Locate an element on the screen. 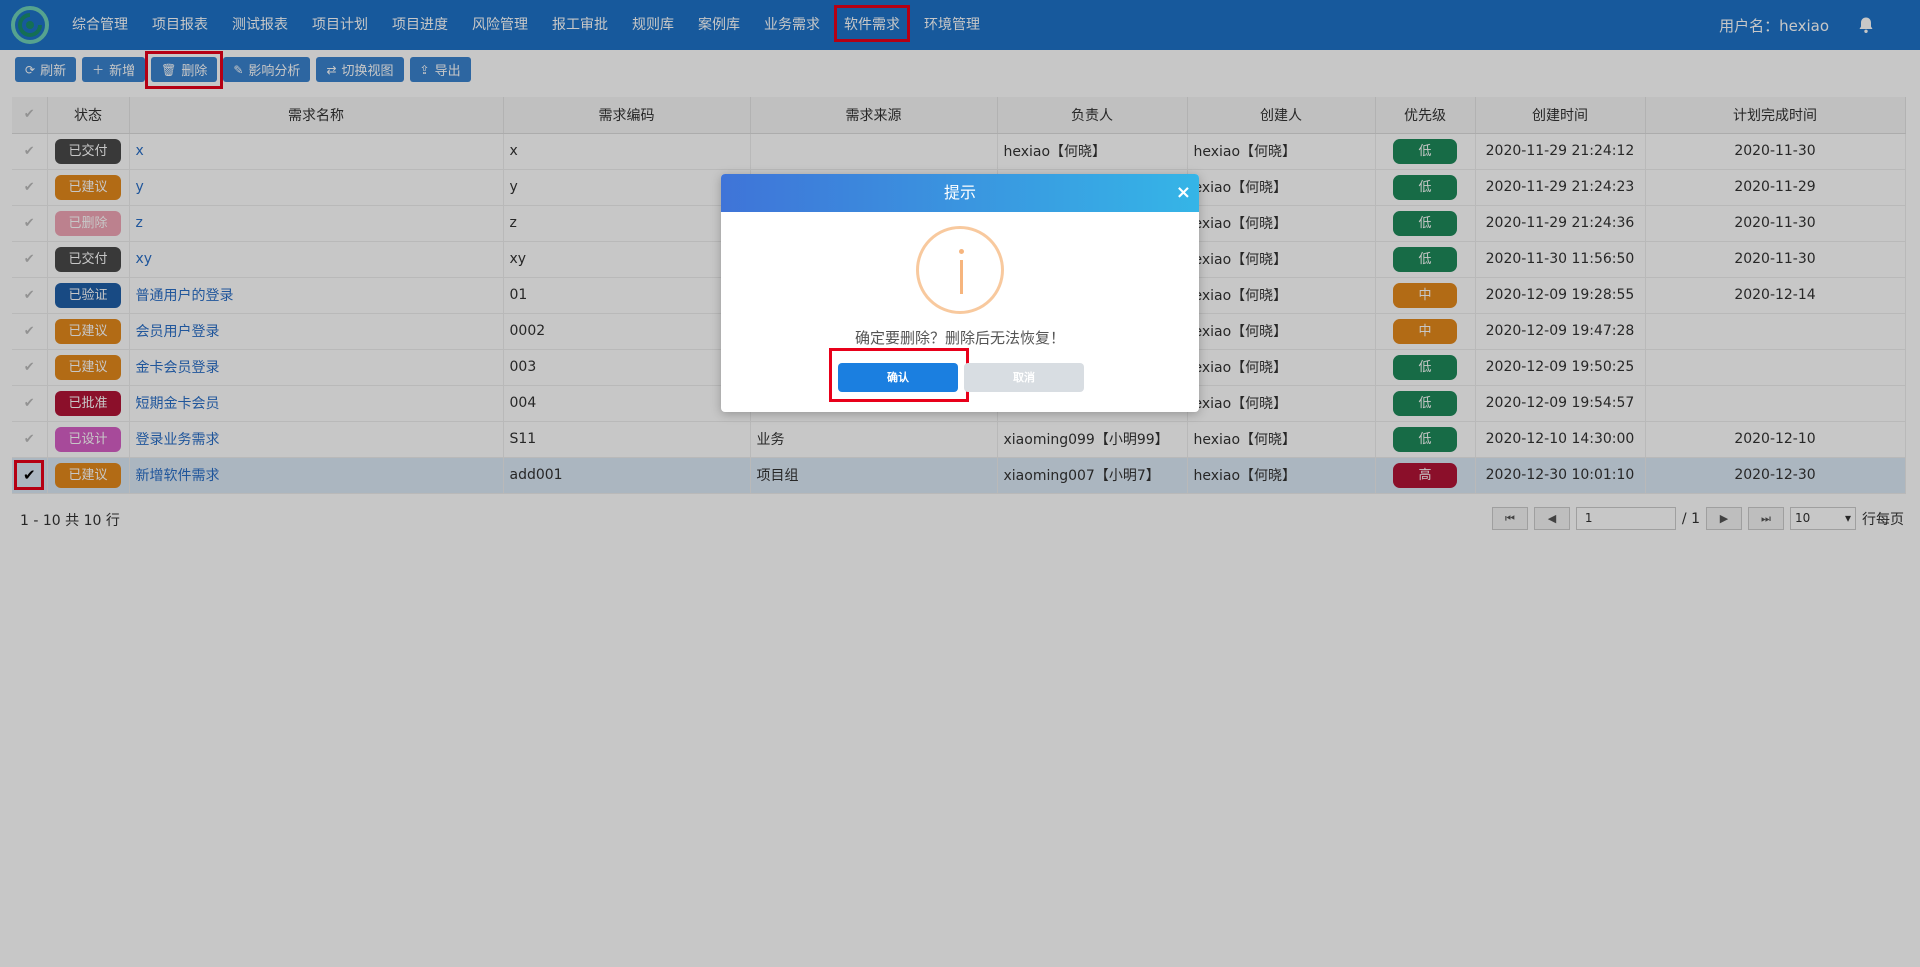  close-icon: × is located at coordinates (1183, 193).